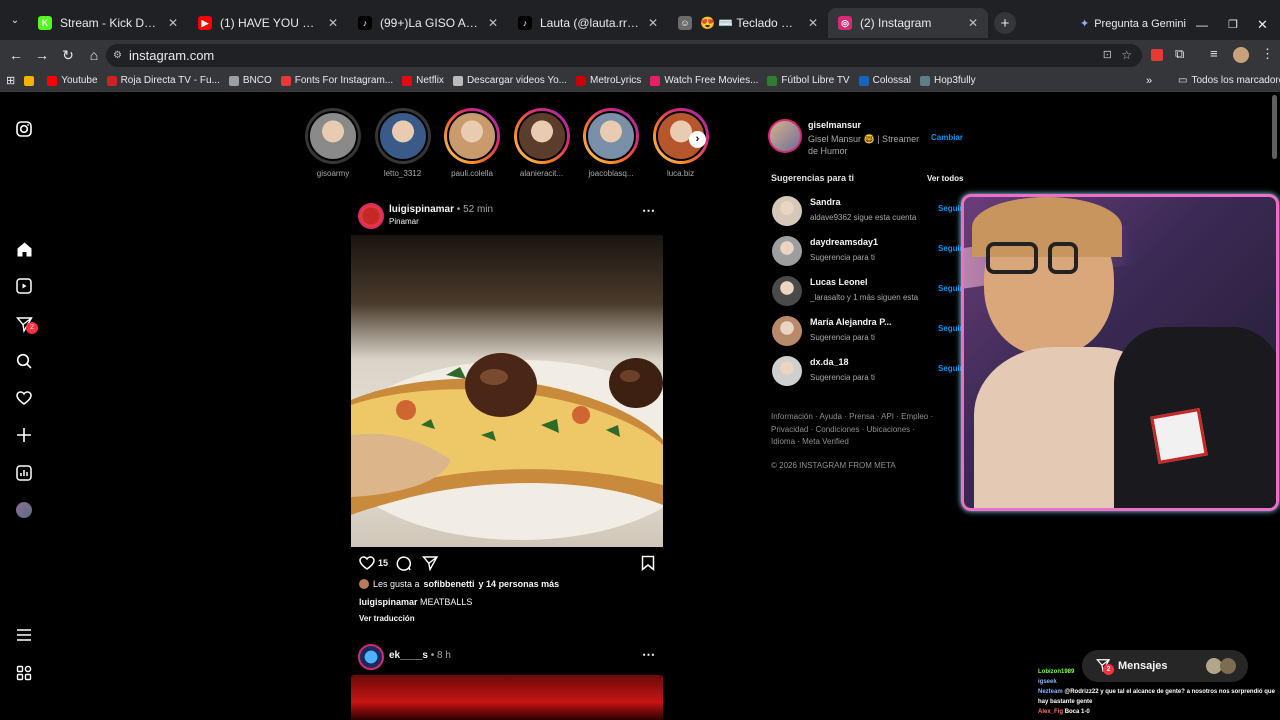 This screenshot has height=720, width=1280. What do you see at coordinates (16, 55) in the screenshot?
I see `back-button: ←` at bounding box center [16, 55].